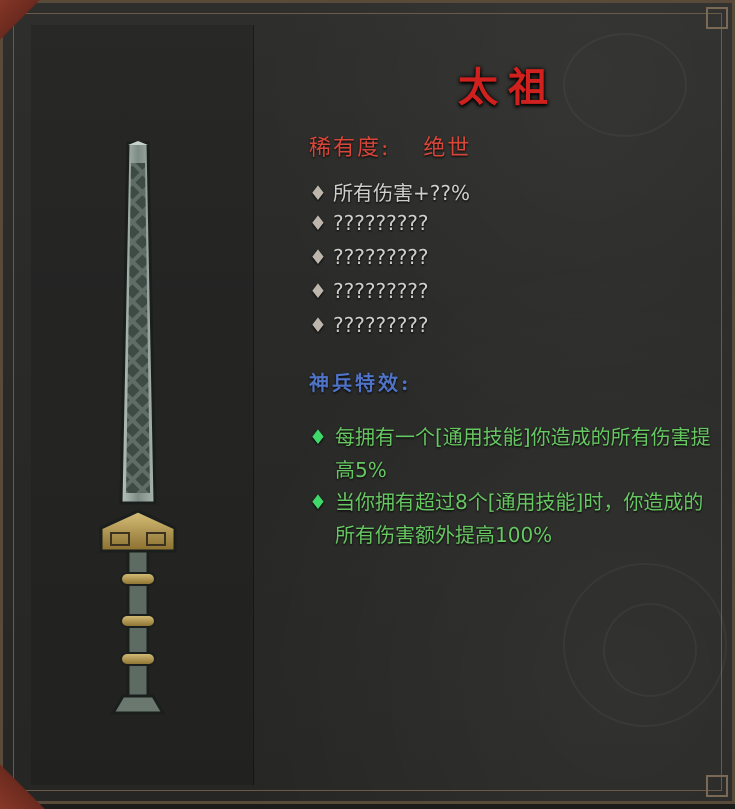 This screenshot has height=809, width=735. I want to click on effect-line: ♦ 当你拥有超过8个[通用技能]时，你造成的所有伤害额外提高100%, so click(511, 519).